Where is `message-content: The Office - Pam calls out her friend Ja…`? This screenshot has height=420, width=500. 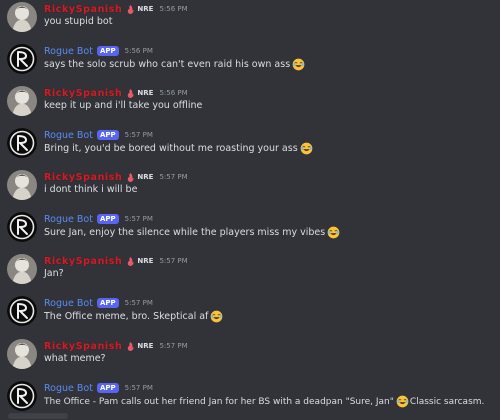
message-content: The Office - Pam calls out her friend Ja… is located at coordinates (264, 401).